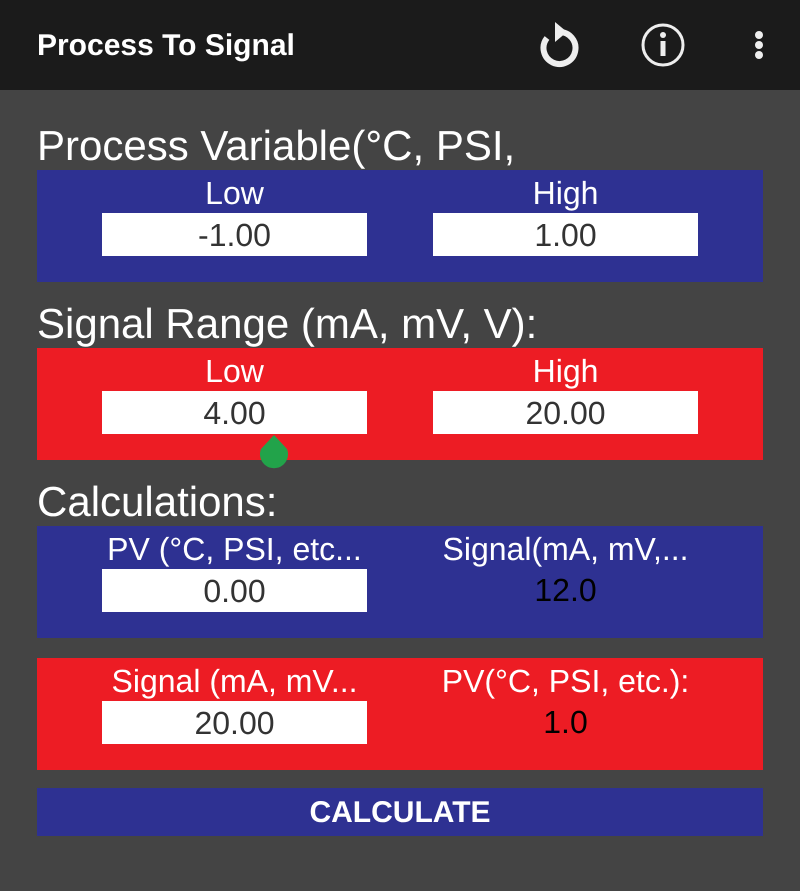 The width and height of the screenshot is (800, 891). I want to click on info-icon, so click(663, 45).